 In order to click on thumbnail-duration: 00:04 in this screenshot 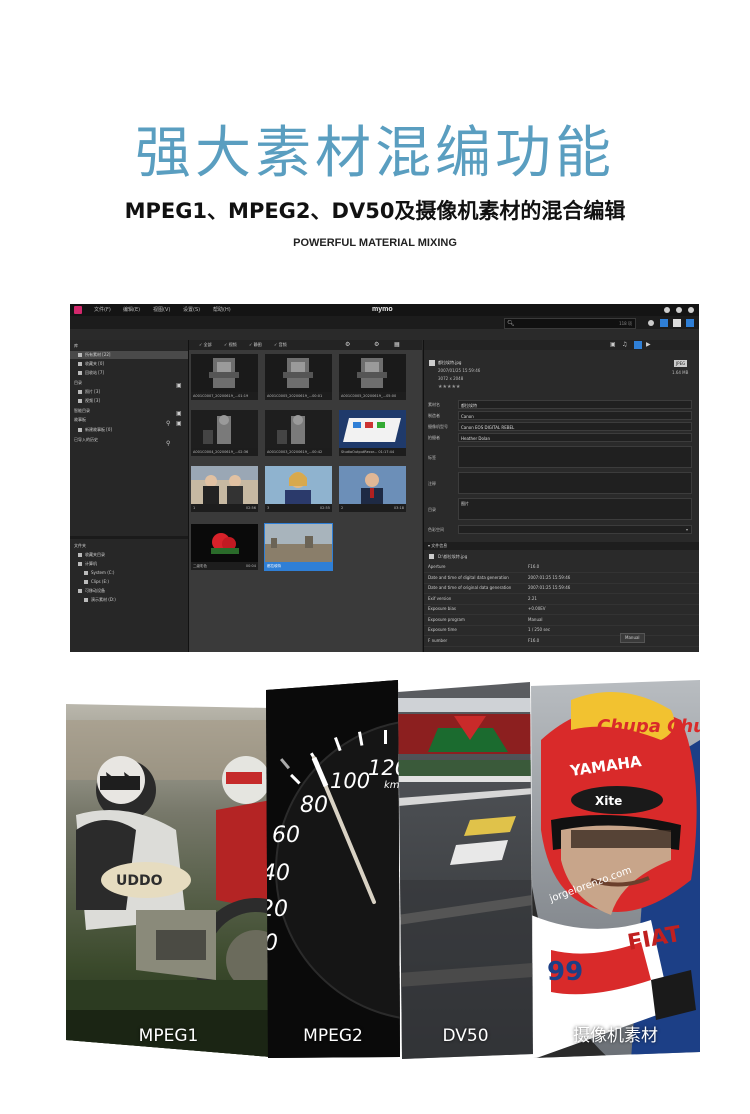, I will do `click(250, 566)`.